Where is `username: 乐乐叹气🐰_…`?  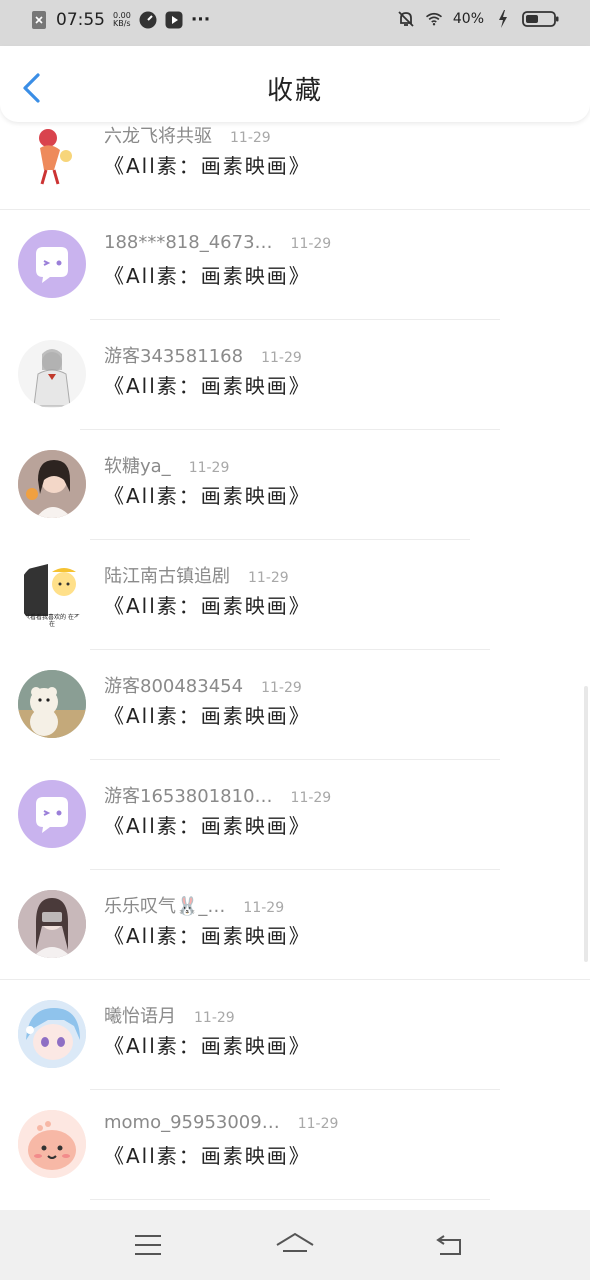 username: 乐乐叹气🐰_… is located at coordinates (165, 906).